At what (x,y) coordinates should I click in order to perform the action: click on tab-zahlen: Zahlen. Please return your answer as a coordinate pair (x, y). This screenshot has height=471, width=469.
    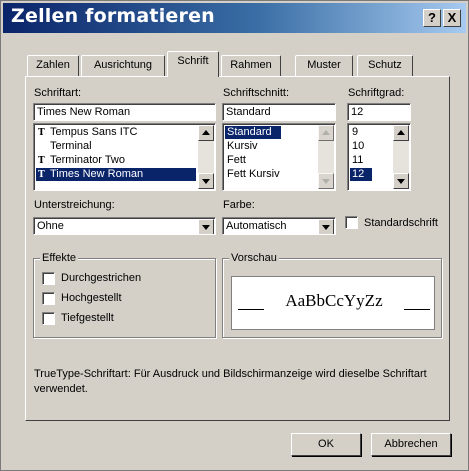
    Looking at the image, I should click on (53, 65).